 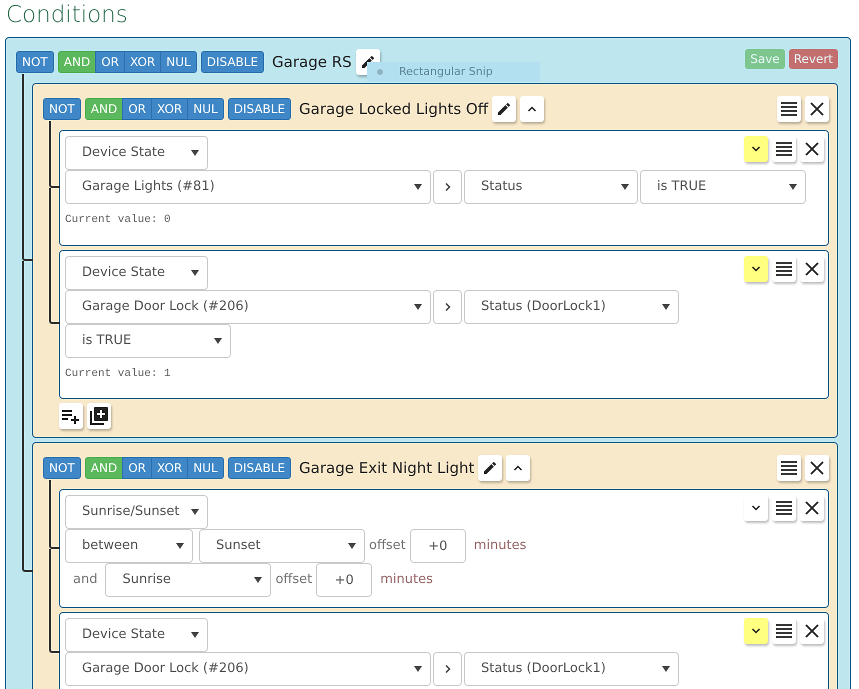 I want to click on add-condition-icon, so click(x=71, y=416).